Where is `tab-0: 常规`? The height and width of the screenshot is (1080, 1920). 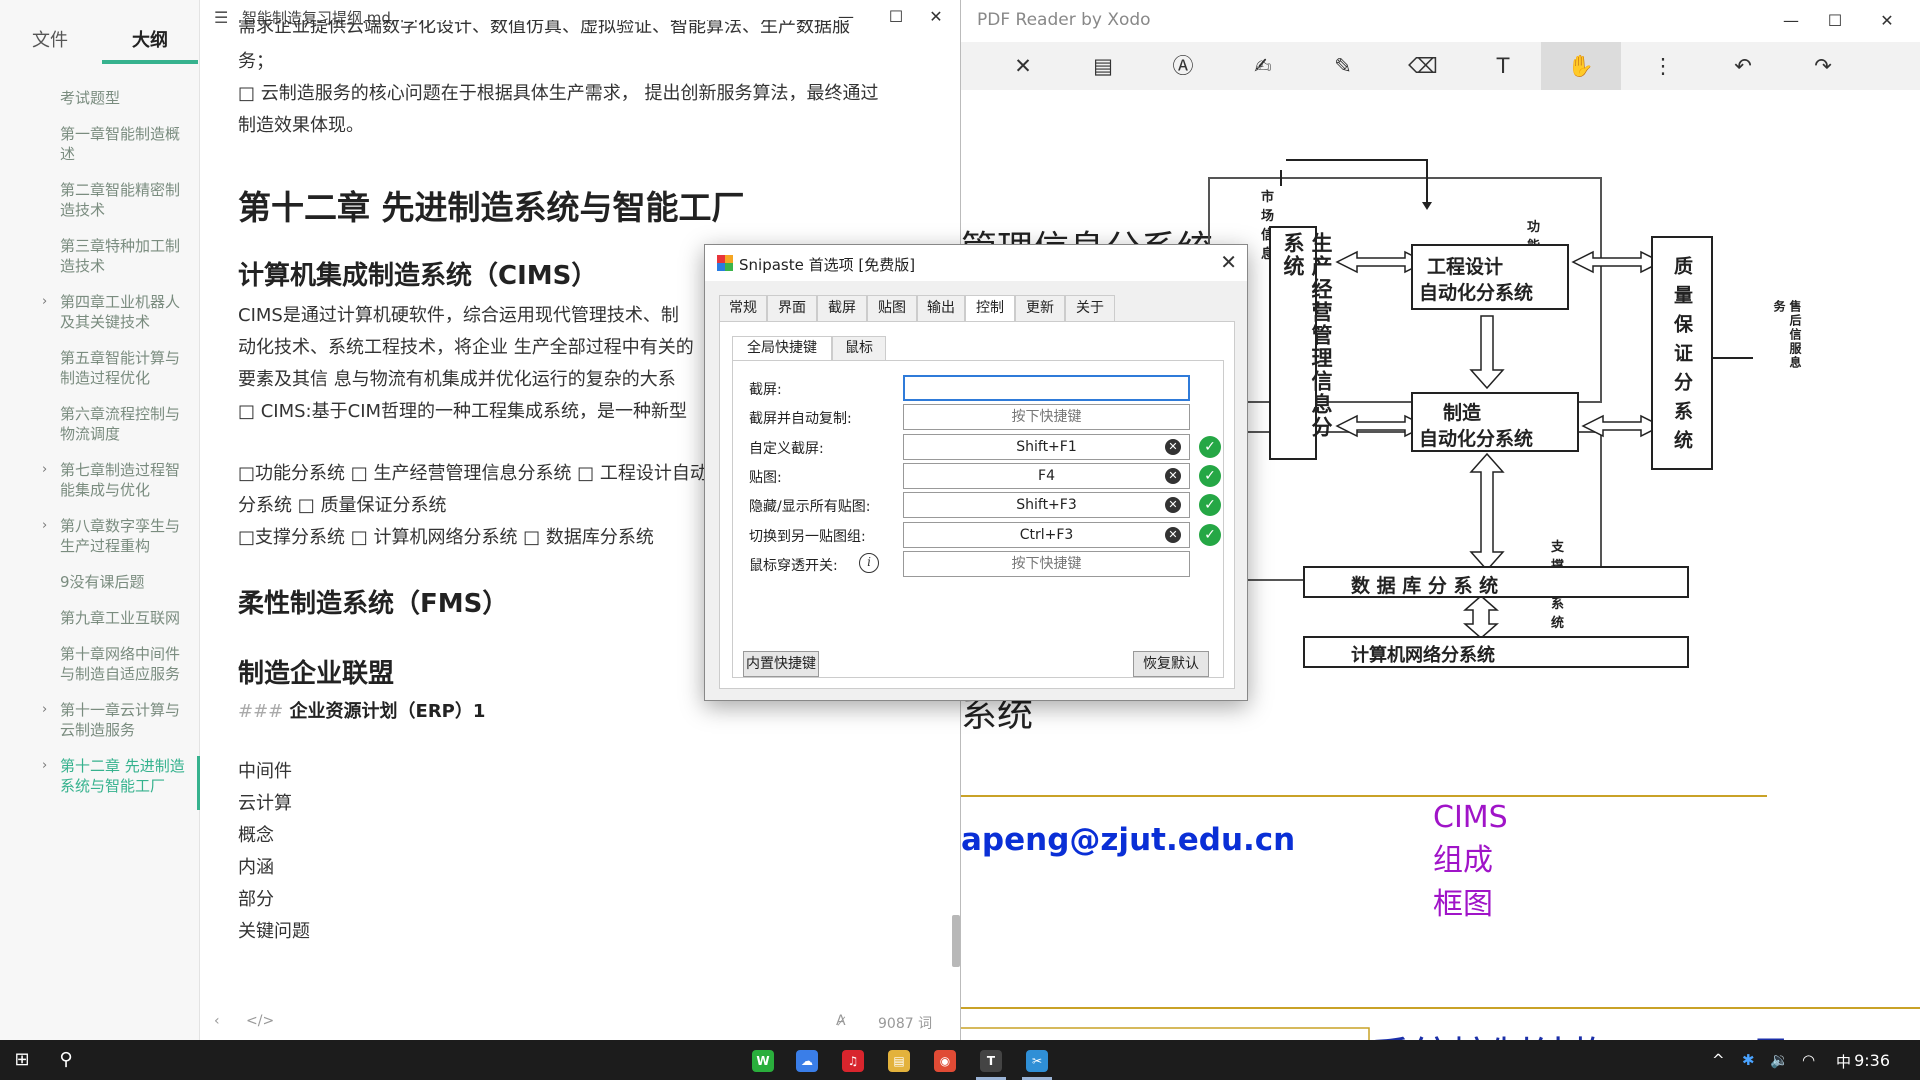 tab-0: 常规 is located at coordinates (743, 308).